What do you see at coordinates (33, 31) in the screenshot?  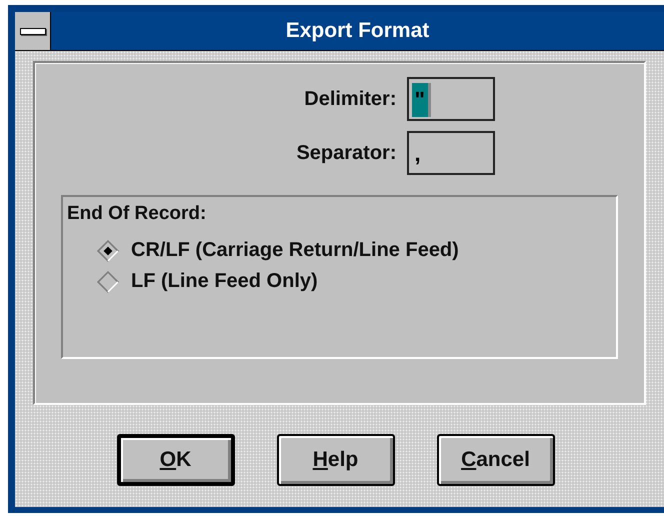 I see `system-menu-button` at bounding box center [33, 31].